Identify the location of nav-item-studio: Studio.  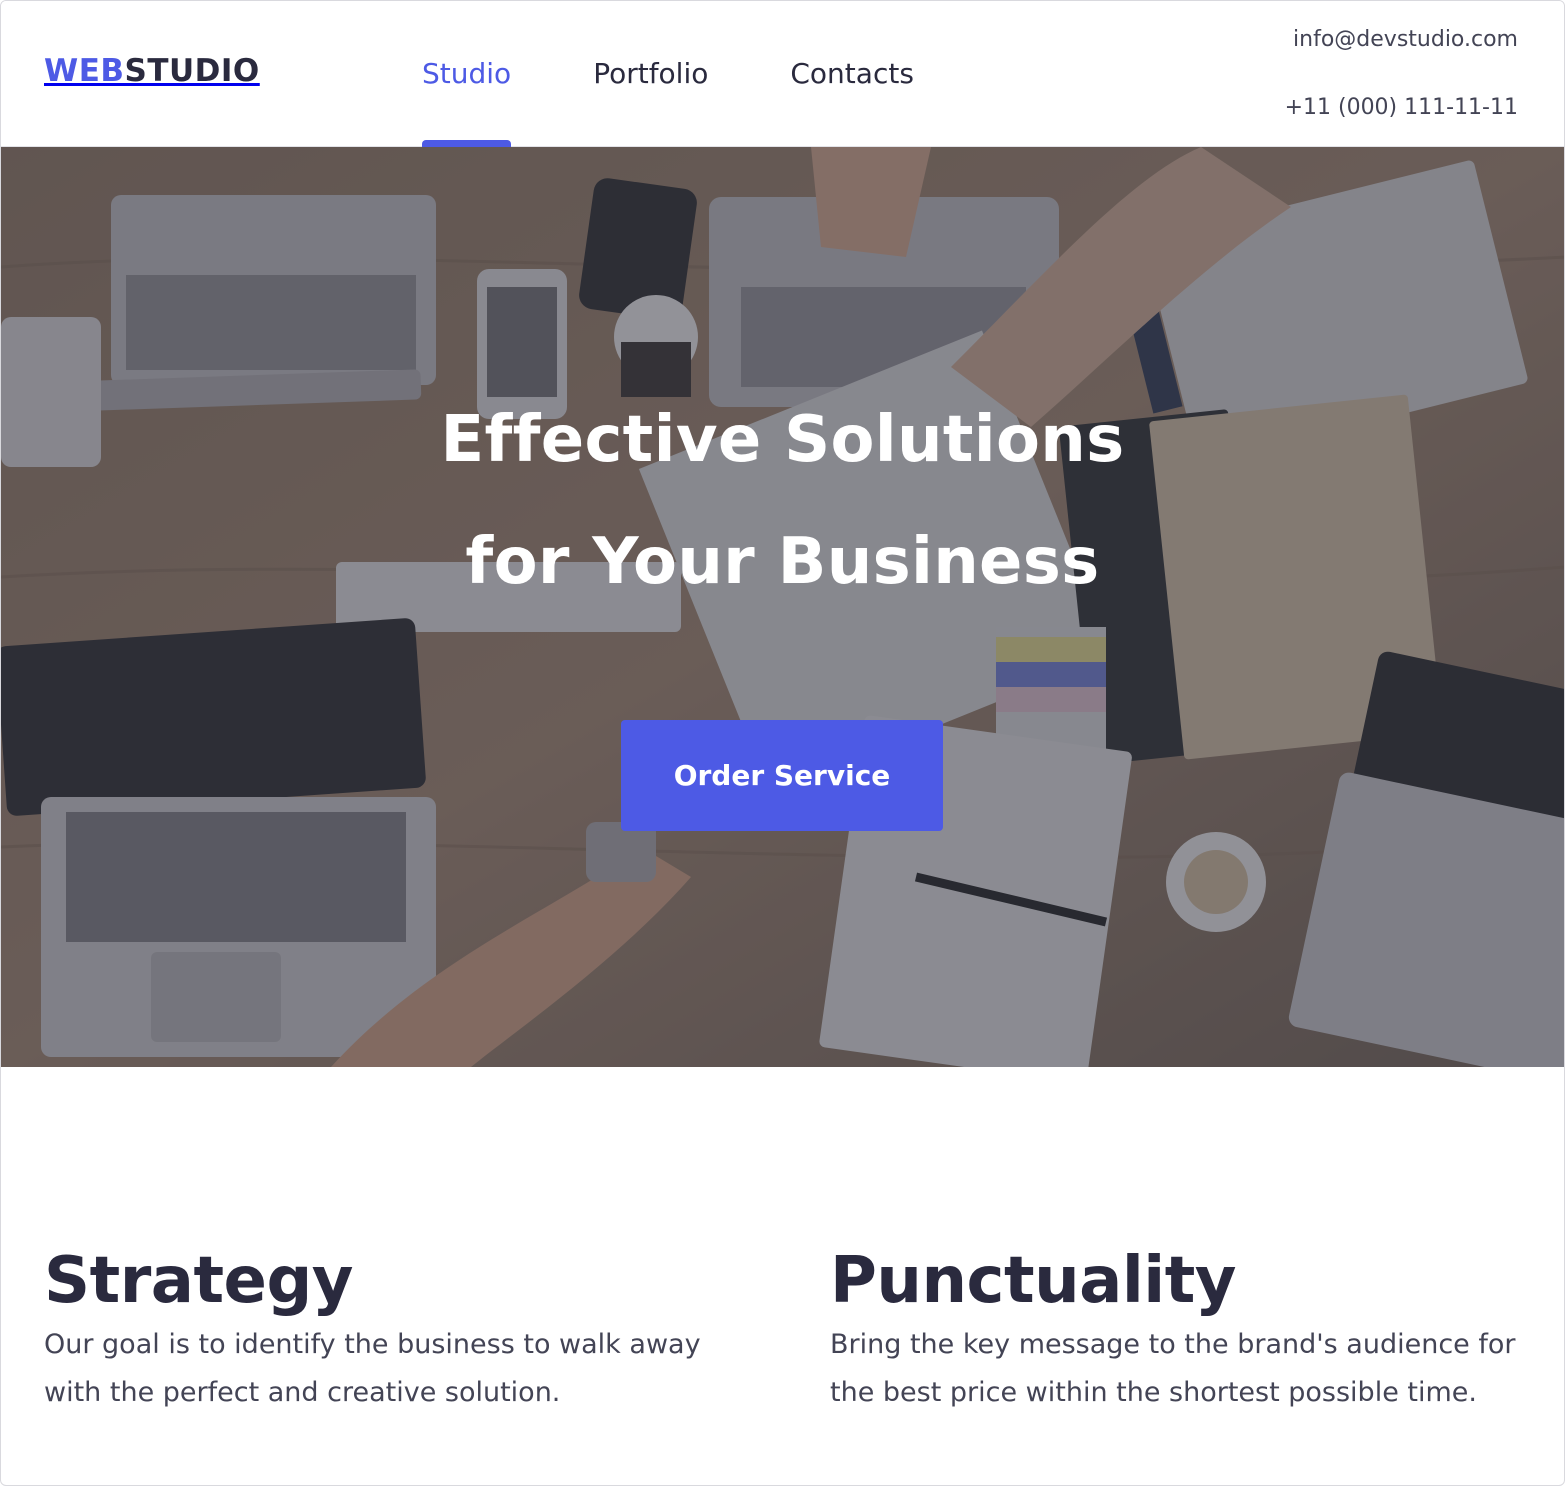
(467, 74).